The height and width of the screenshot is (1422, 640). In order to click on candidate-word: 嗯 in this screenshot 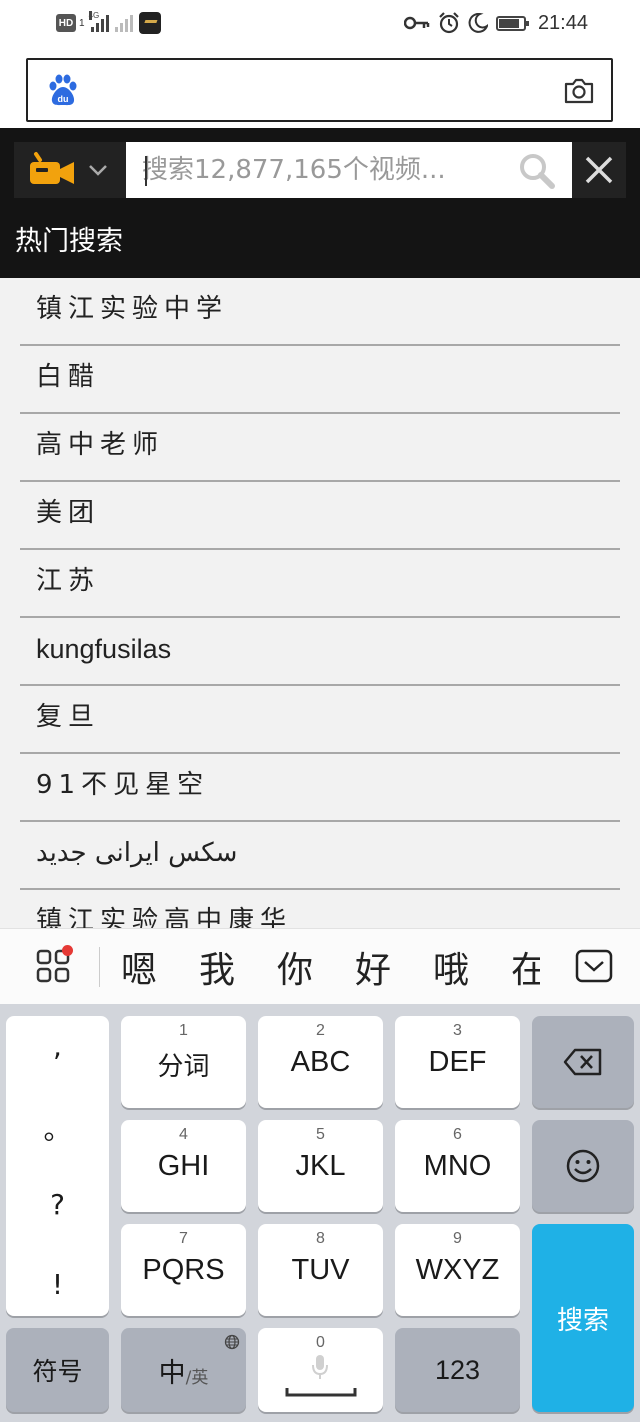, I will do `click(139, 967)`.